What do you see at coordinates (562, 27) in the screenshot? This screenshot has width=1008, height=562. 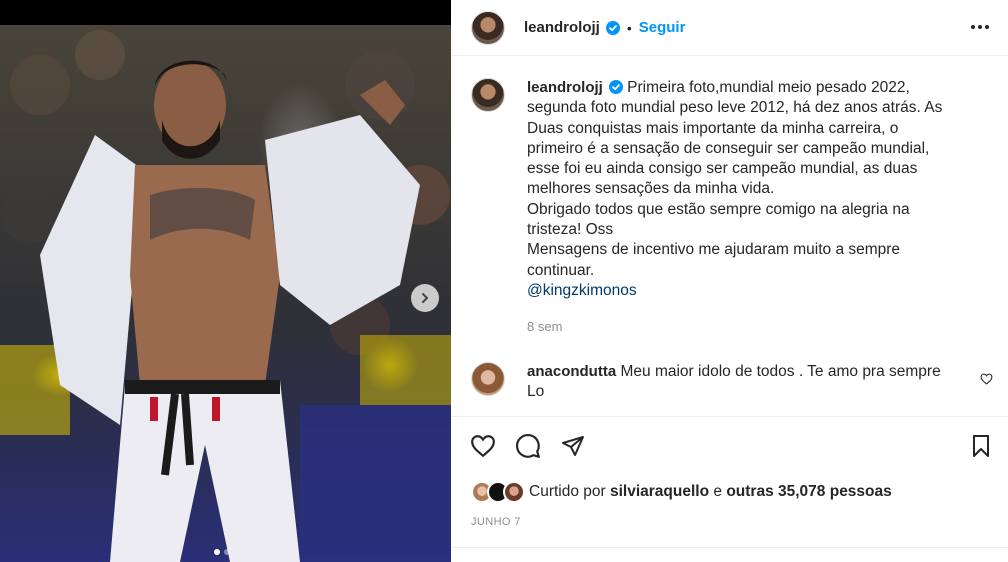 I see `author-username: leandrolojj` at bounding box center [562, 27].